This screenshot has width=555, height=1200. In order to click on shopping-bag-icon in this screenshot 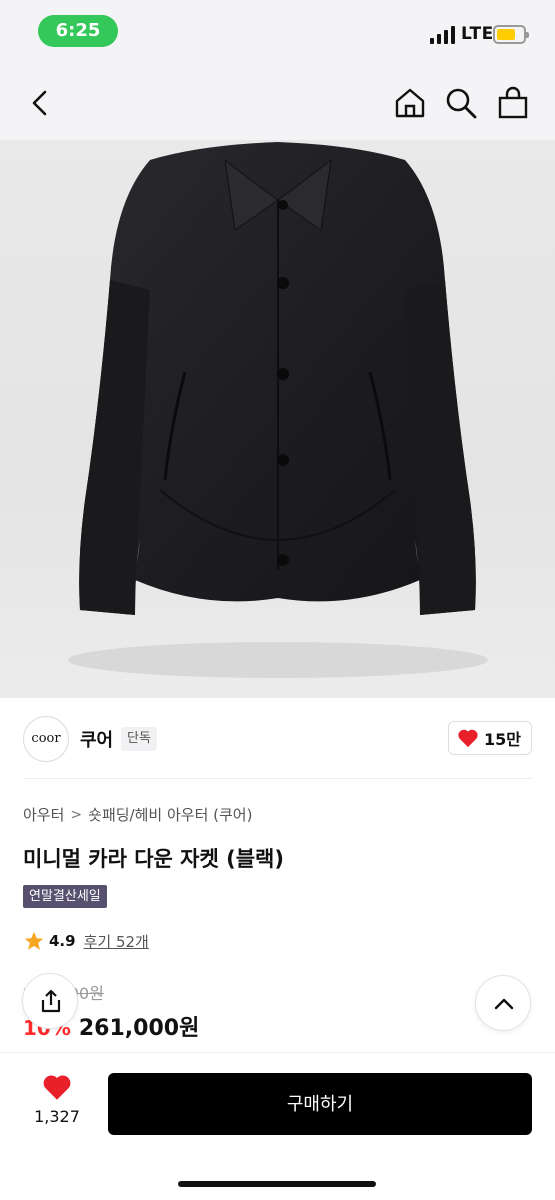, I will do `click(513, 103)`.